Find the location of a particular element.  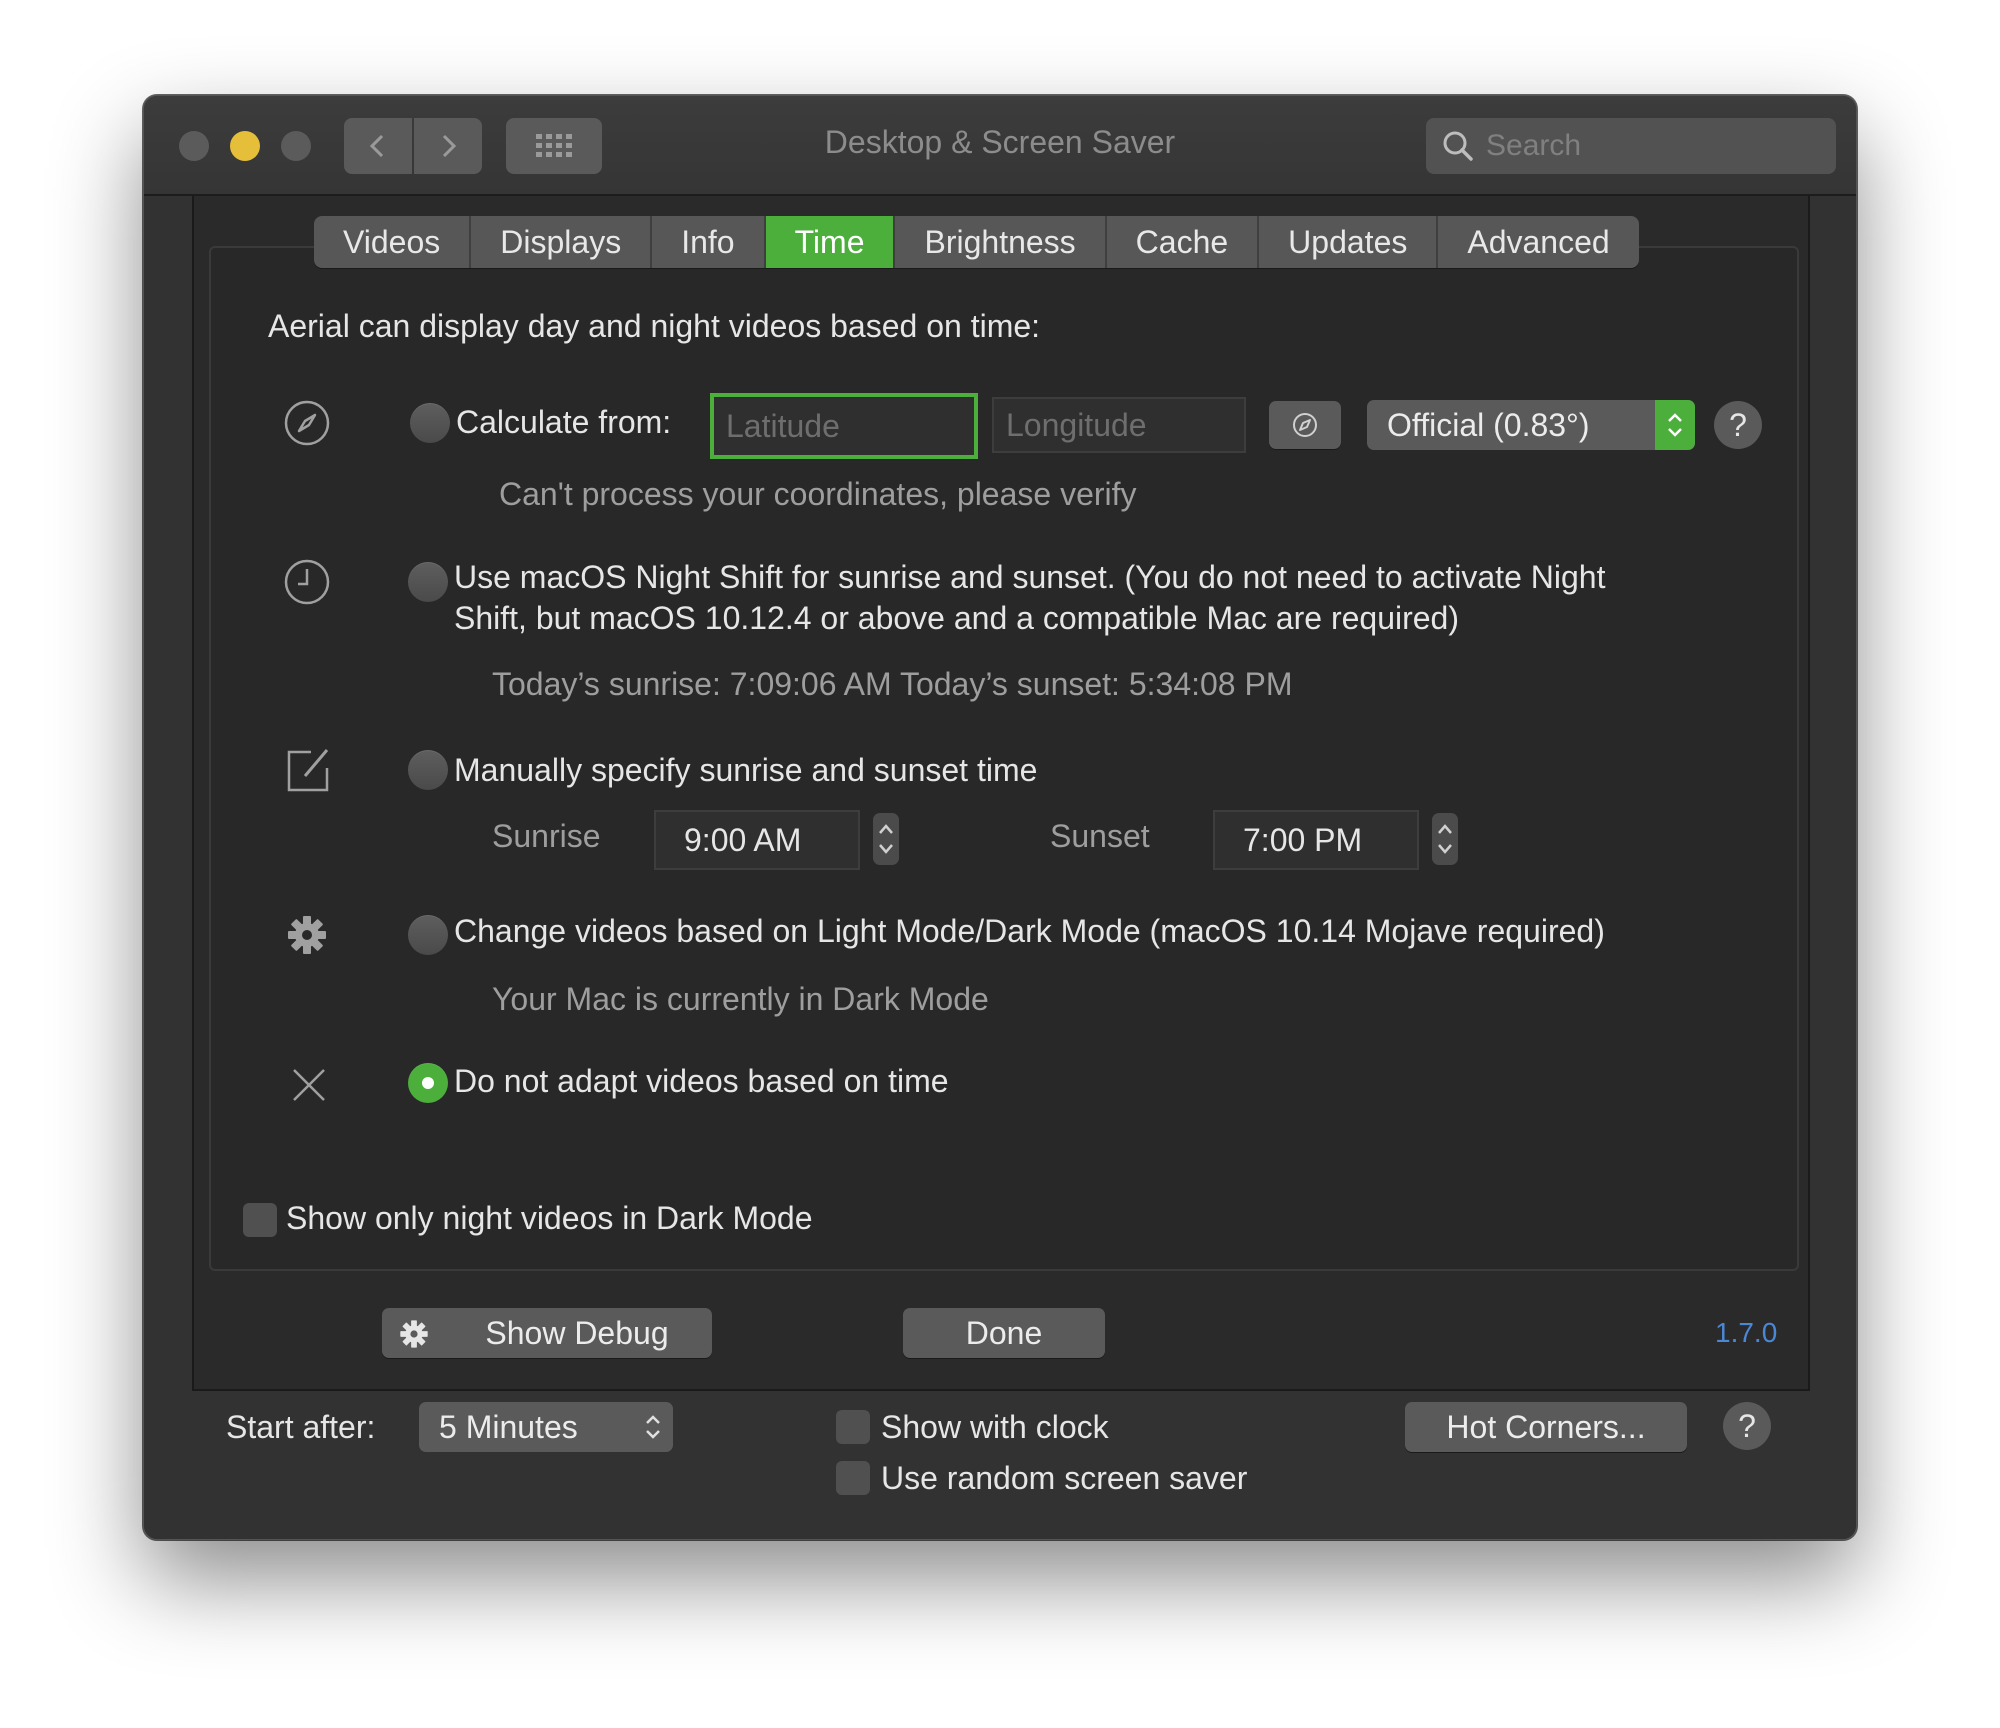

radio-no-adapt is located at coordinates (428, 1083).